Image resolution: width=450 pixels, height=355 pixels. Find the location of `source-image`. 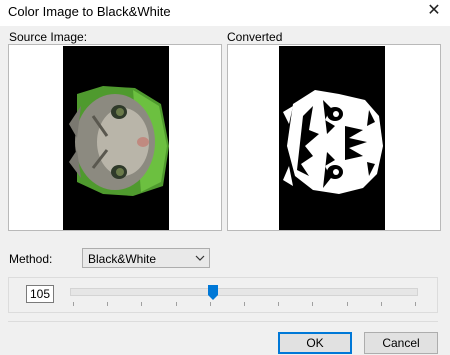

source-image is located at coordinates (116, 138).